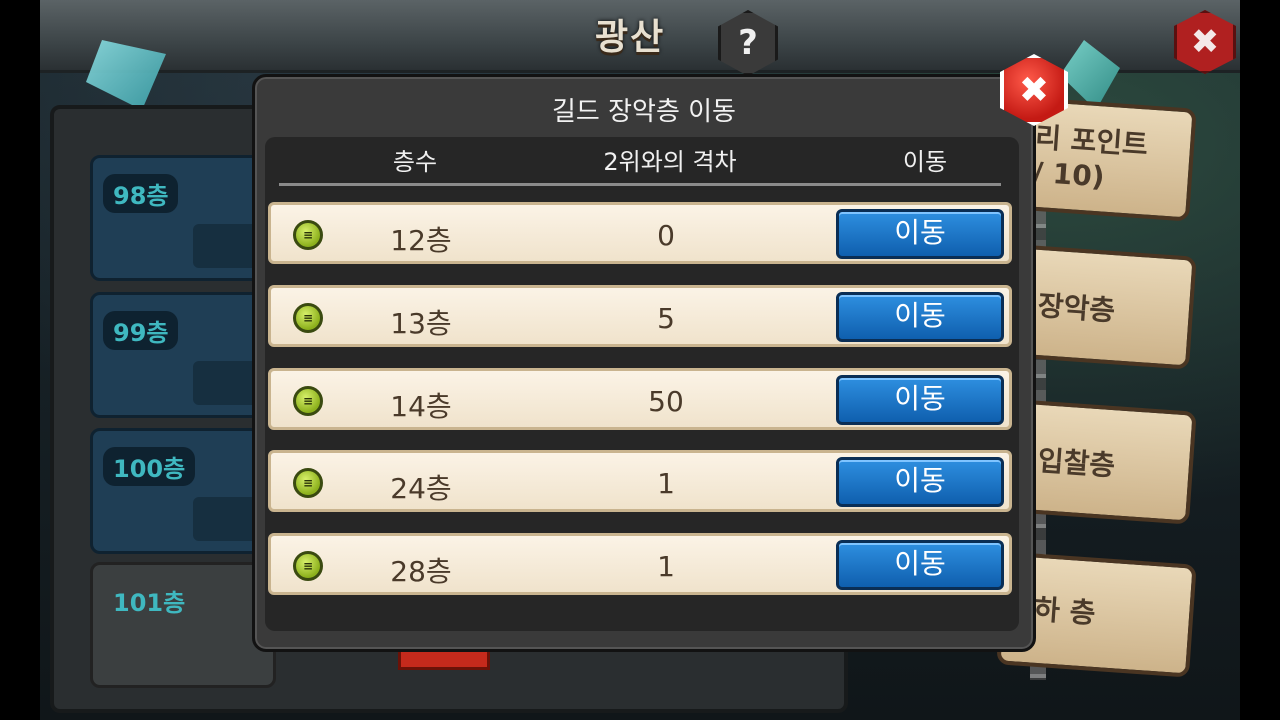 Image resolution: width=1280 pixels, height=720 pixels. Describe the element at coordinates (183, 625) in the screenshot. I see `floor-card: 101층` at that location.